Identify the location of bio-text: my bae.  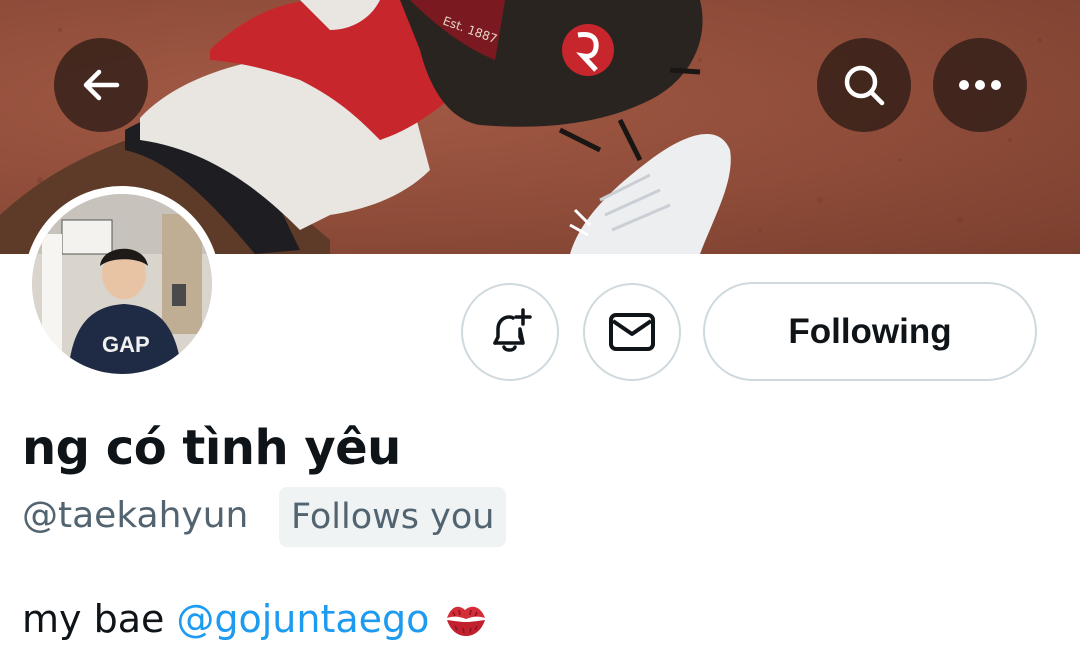
(93, 619).